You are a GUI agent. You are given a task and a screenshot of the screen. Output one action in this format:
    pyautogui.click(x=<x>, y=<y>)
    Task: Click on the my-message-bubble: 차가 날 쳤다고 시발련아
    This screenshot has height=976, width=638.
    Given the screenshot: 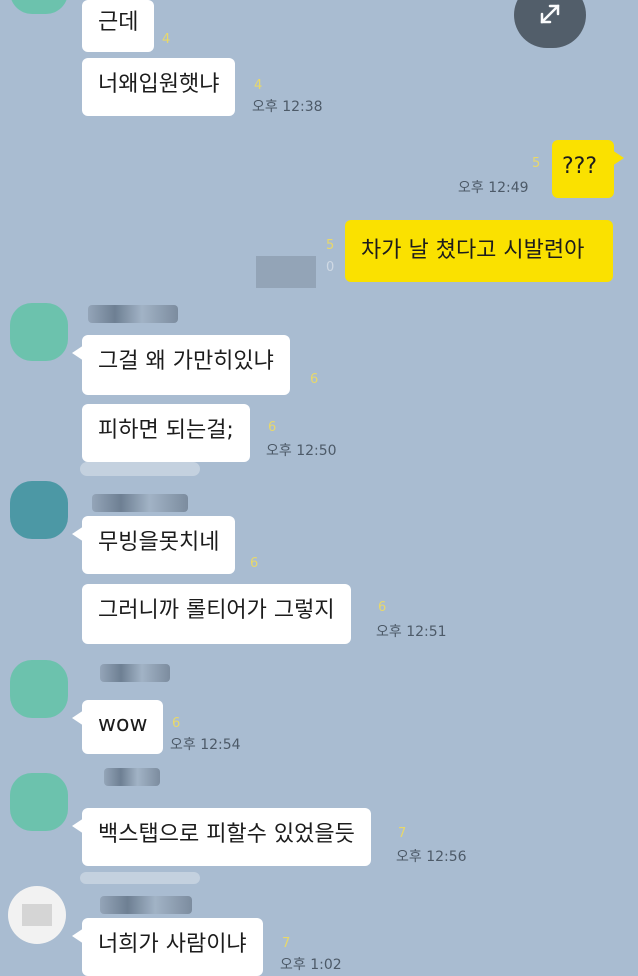 What is the action you would take?
    pyautogui.click(x=479, y=251)
    